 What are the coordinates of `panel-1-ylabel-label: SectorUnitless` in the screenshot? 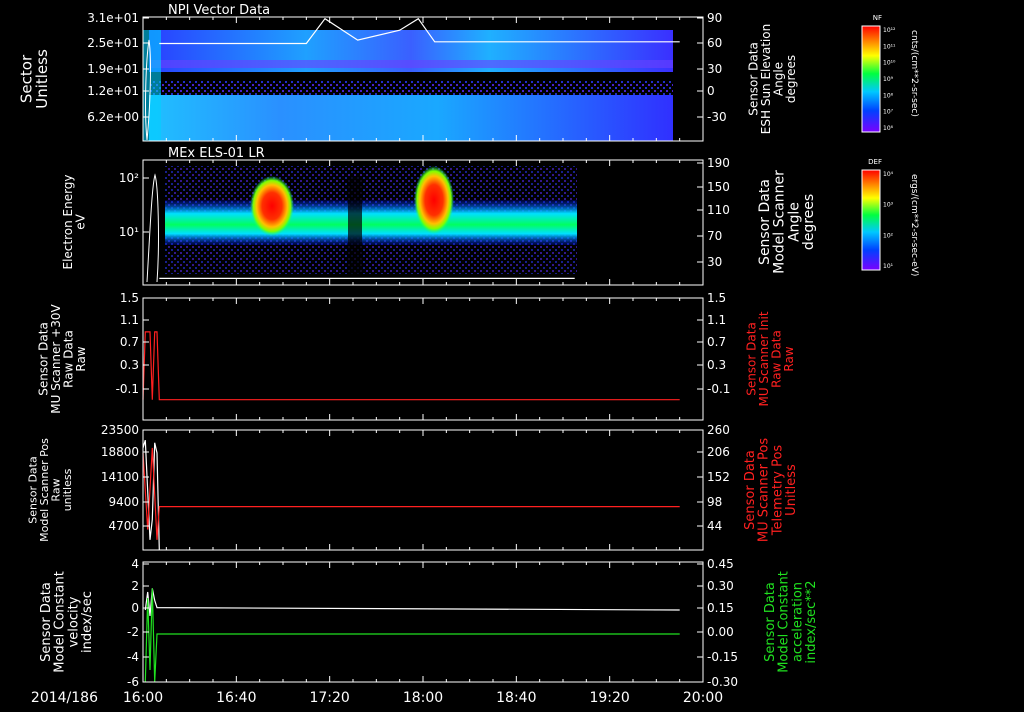 It's located at (34, 79).